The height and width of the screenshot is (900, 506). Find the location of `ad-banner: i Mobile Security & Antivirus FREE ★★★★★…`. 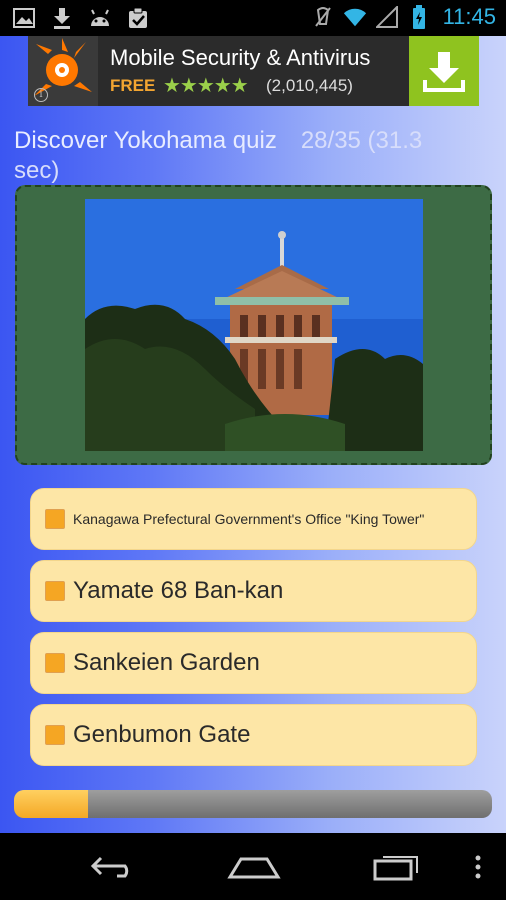

ad-banner: i Mobile Security & Antivirus FREE ★★★★★… is located at coordinates (253, 71).